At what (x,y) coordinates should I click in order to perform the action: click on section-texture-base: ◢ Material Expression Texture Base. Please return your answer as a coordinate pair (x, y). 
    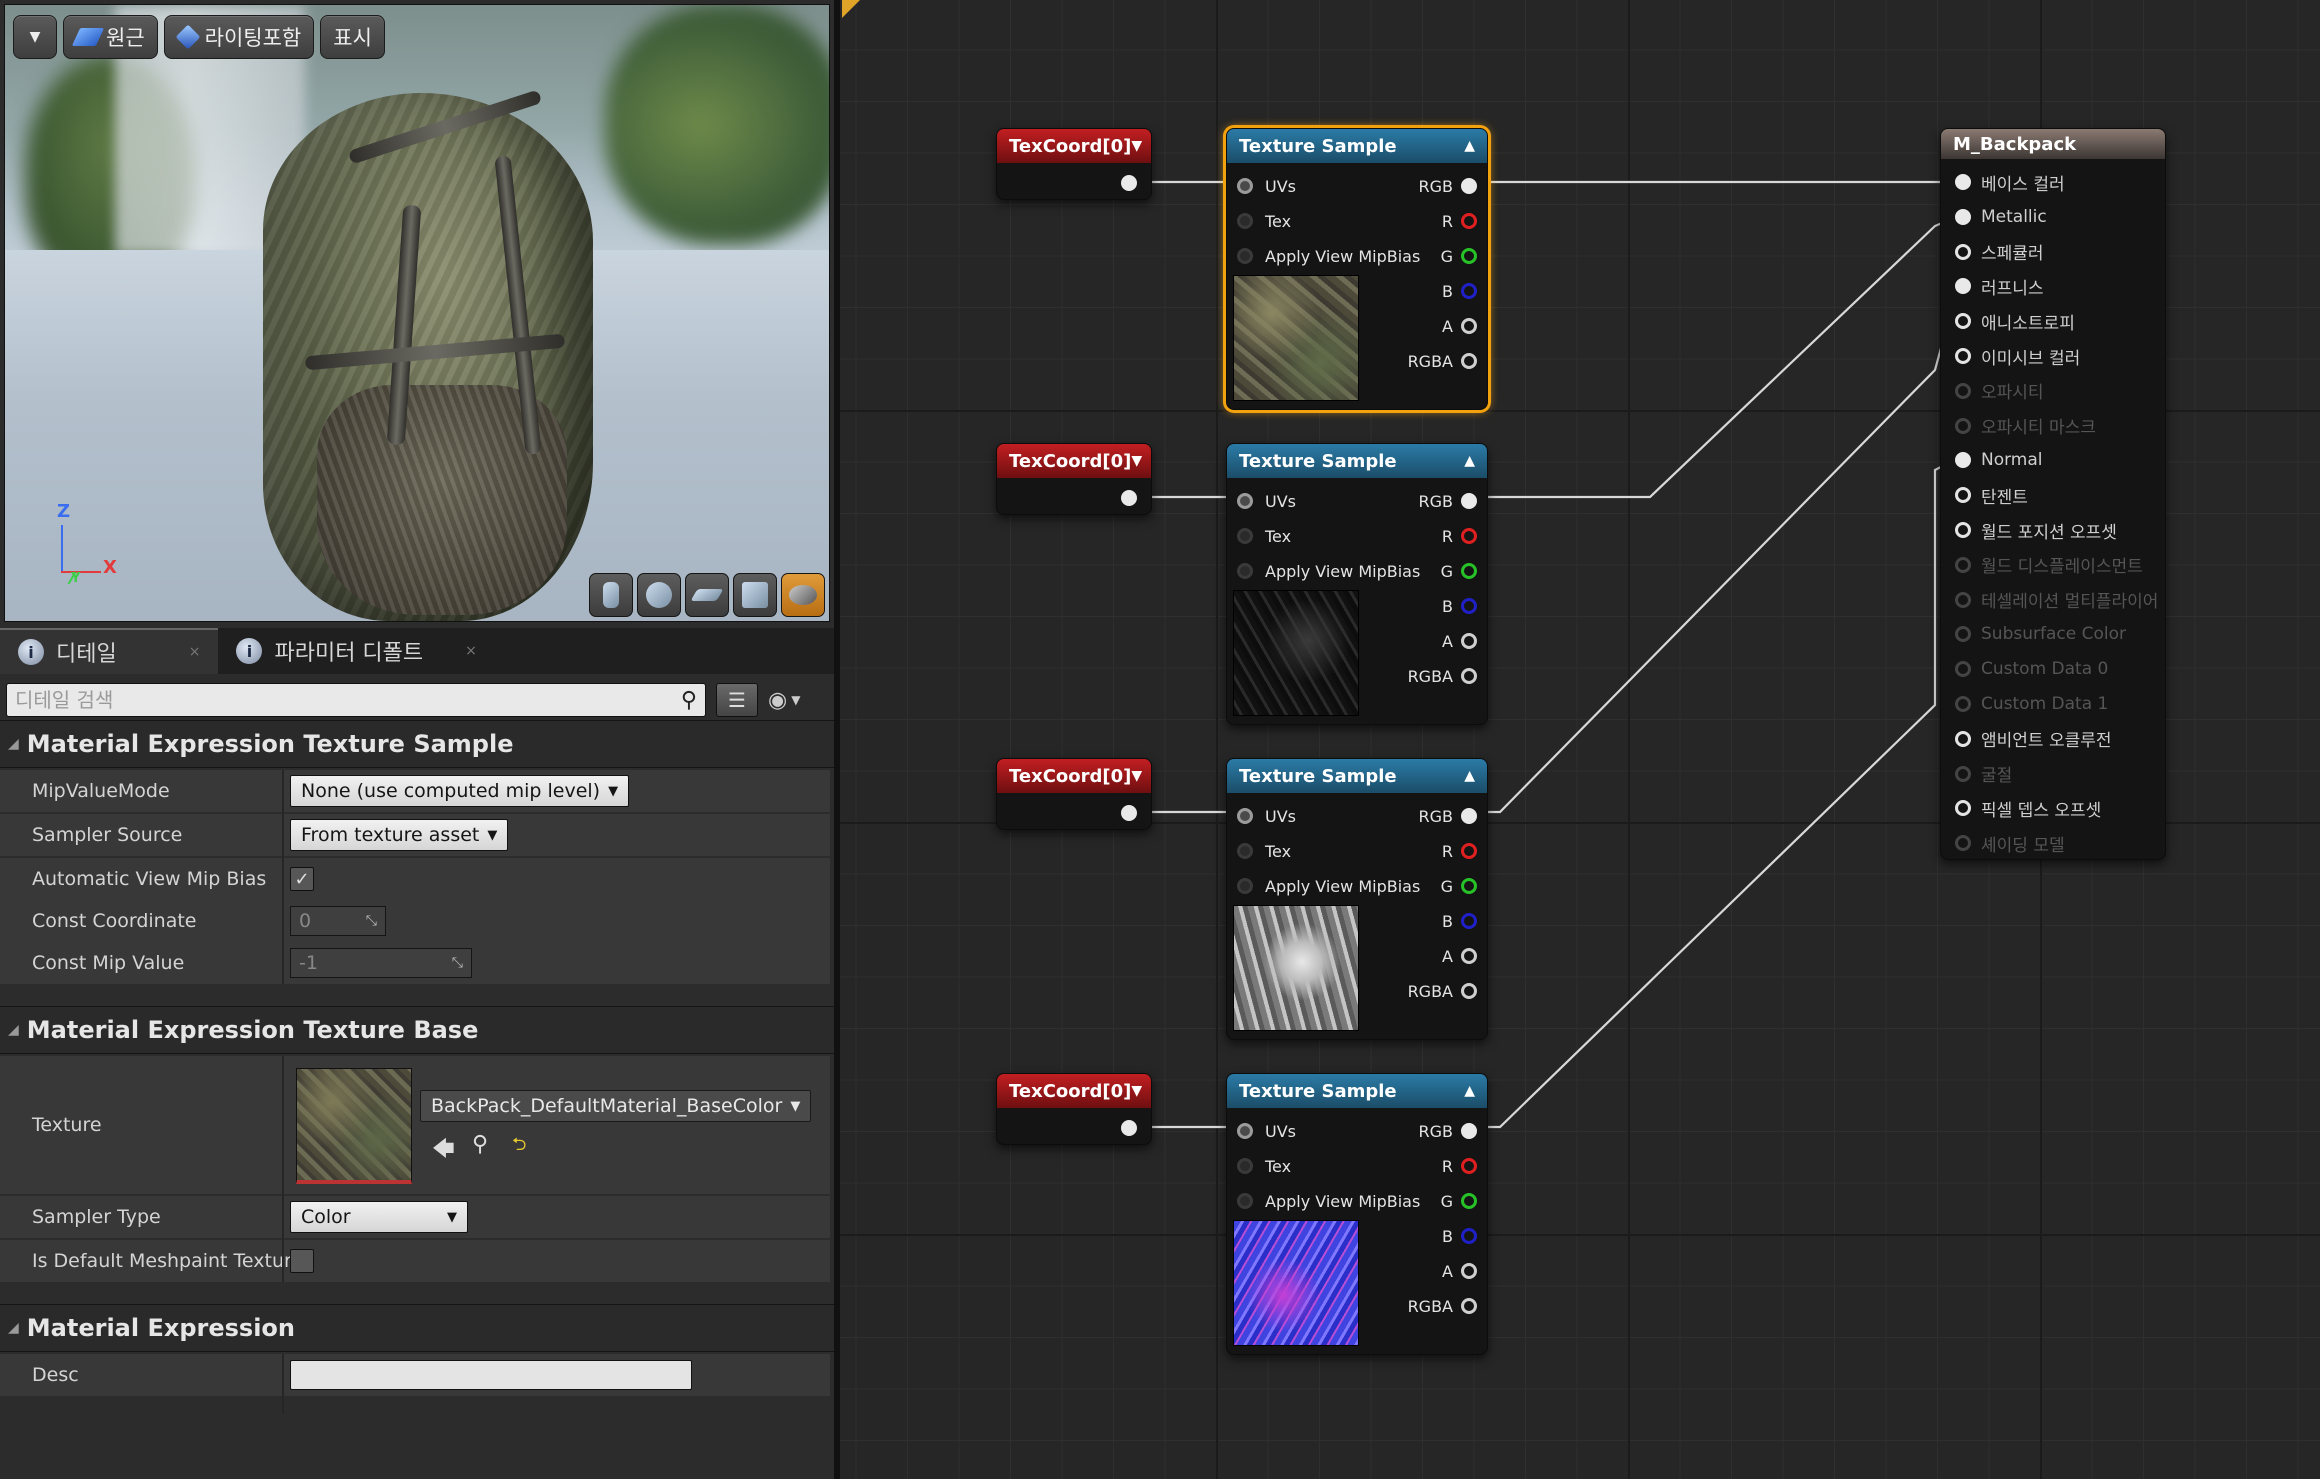
    Looking at the image, I should click on (417, 1030).